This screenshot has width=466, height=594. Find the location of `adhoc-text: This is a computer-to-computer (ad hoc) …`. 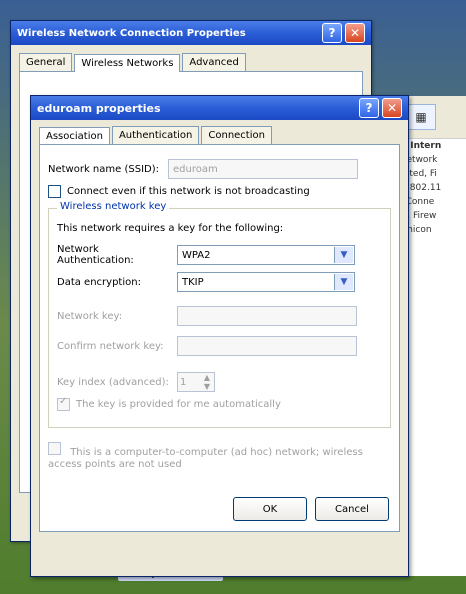

adhoc-text: This is a computer-to-computer (ad hoc) … is located at coordinates (205, 458).